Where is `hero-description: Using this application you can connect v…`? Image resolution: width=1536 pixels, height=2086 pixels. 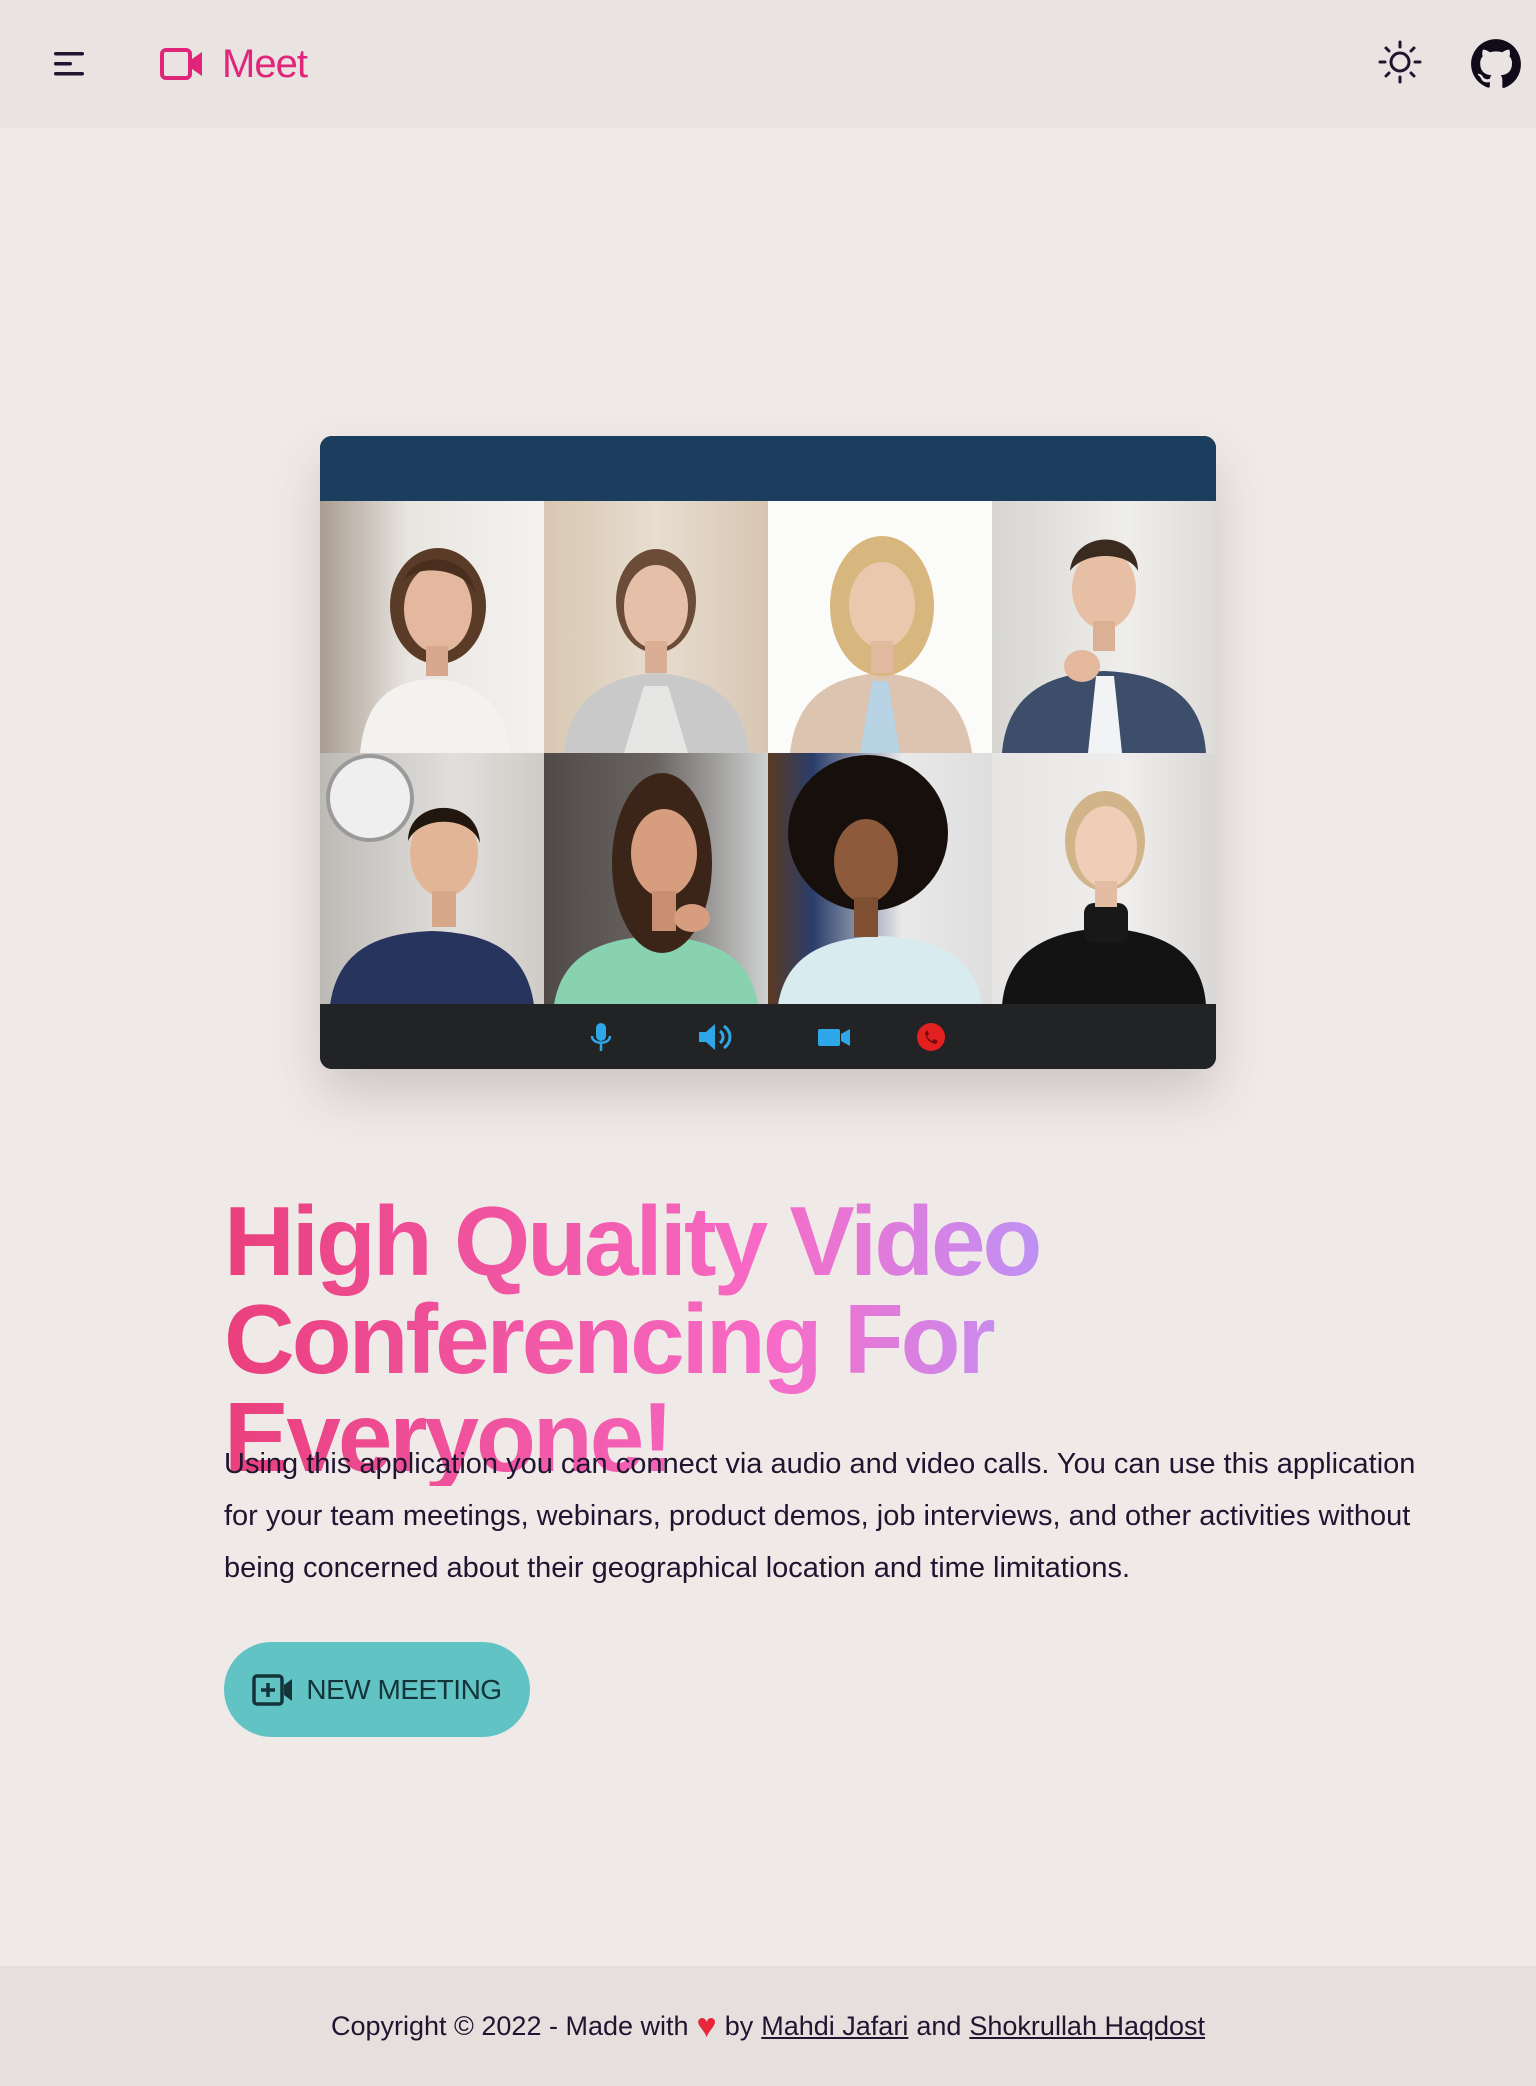 hero-description: Using this application you can connect v… is located at coordinates (820, 1516).